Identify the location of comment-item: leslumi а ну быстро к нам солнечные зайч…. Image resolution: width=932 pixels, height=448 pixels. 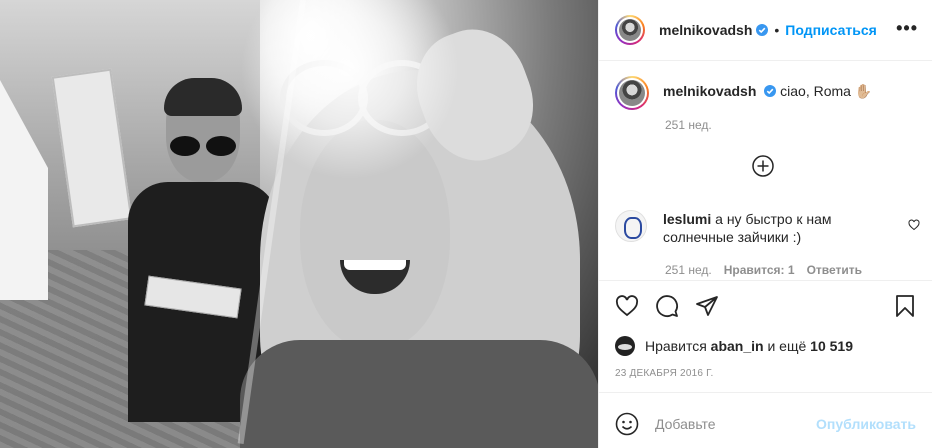
(765, 228).